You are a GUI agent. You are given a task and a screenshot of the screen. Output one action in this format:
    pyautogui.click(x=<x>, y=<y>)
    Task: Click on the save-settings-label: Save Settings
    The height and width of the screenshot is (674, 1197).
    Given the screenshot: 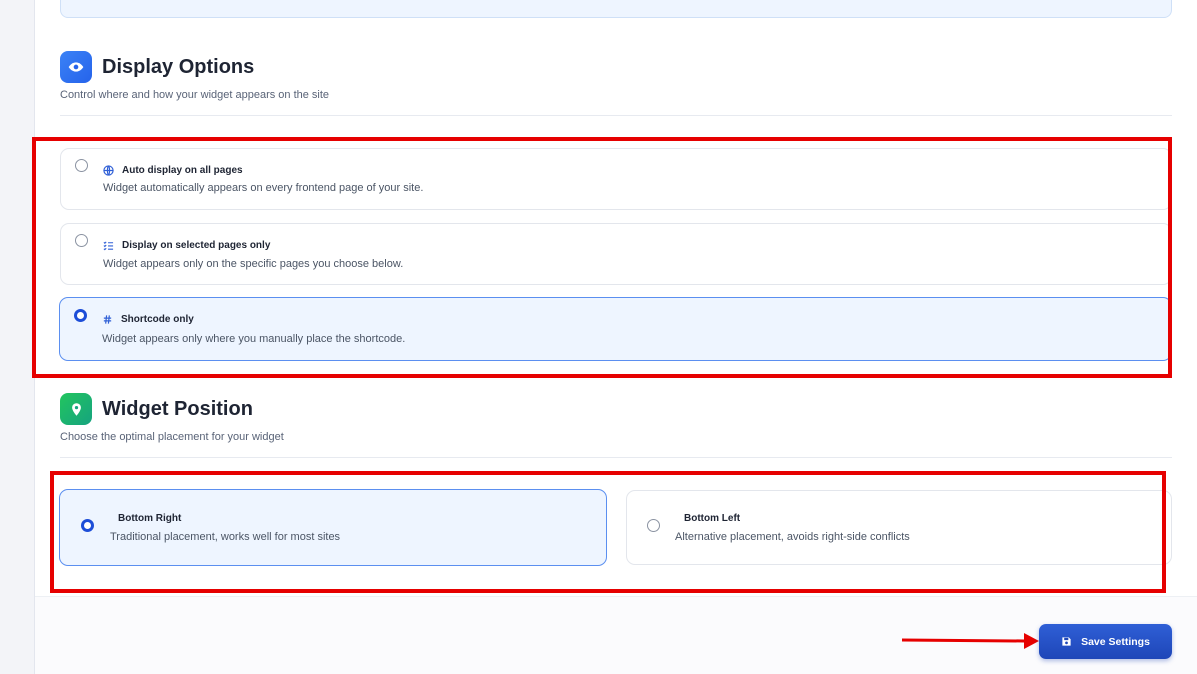 What is the action you would take?
    pyautogui.click(x=1115, y=641)
    